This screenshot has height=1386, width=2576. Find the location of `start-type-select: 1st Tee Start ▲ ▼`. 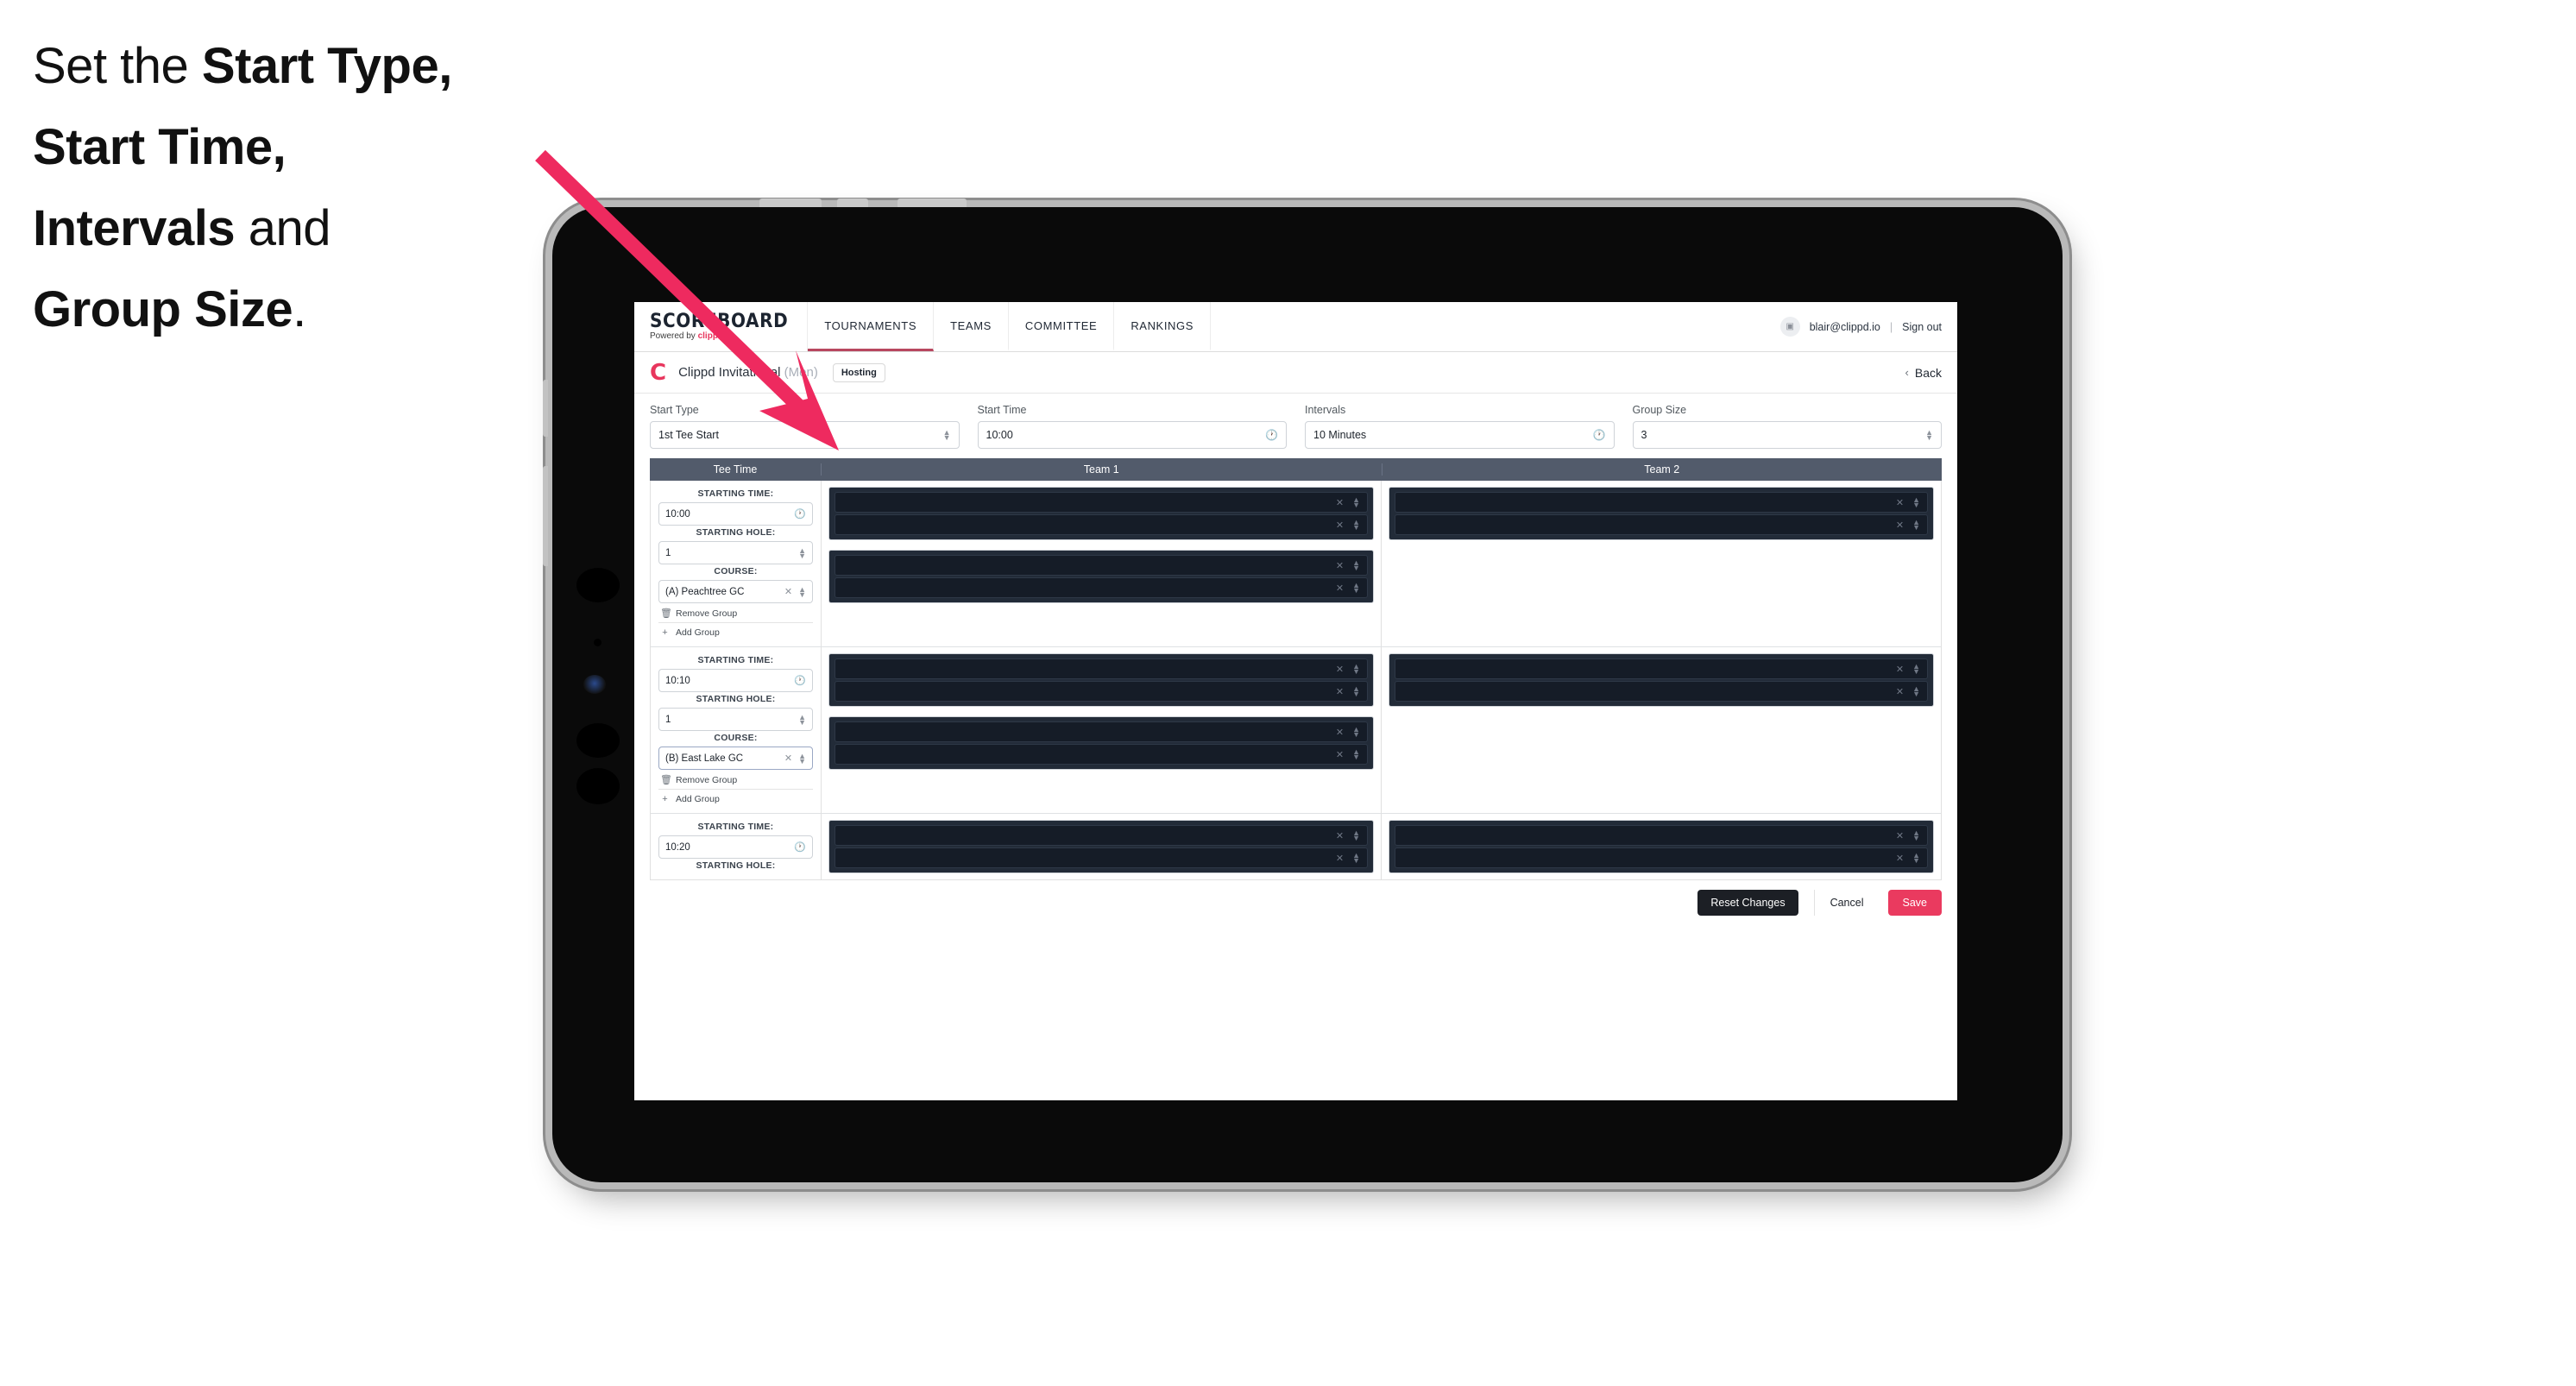

start-type-select: 1st Tee Start ▲ ▼ is located at coordinates (805, 435).